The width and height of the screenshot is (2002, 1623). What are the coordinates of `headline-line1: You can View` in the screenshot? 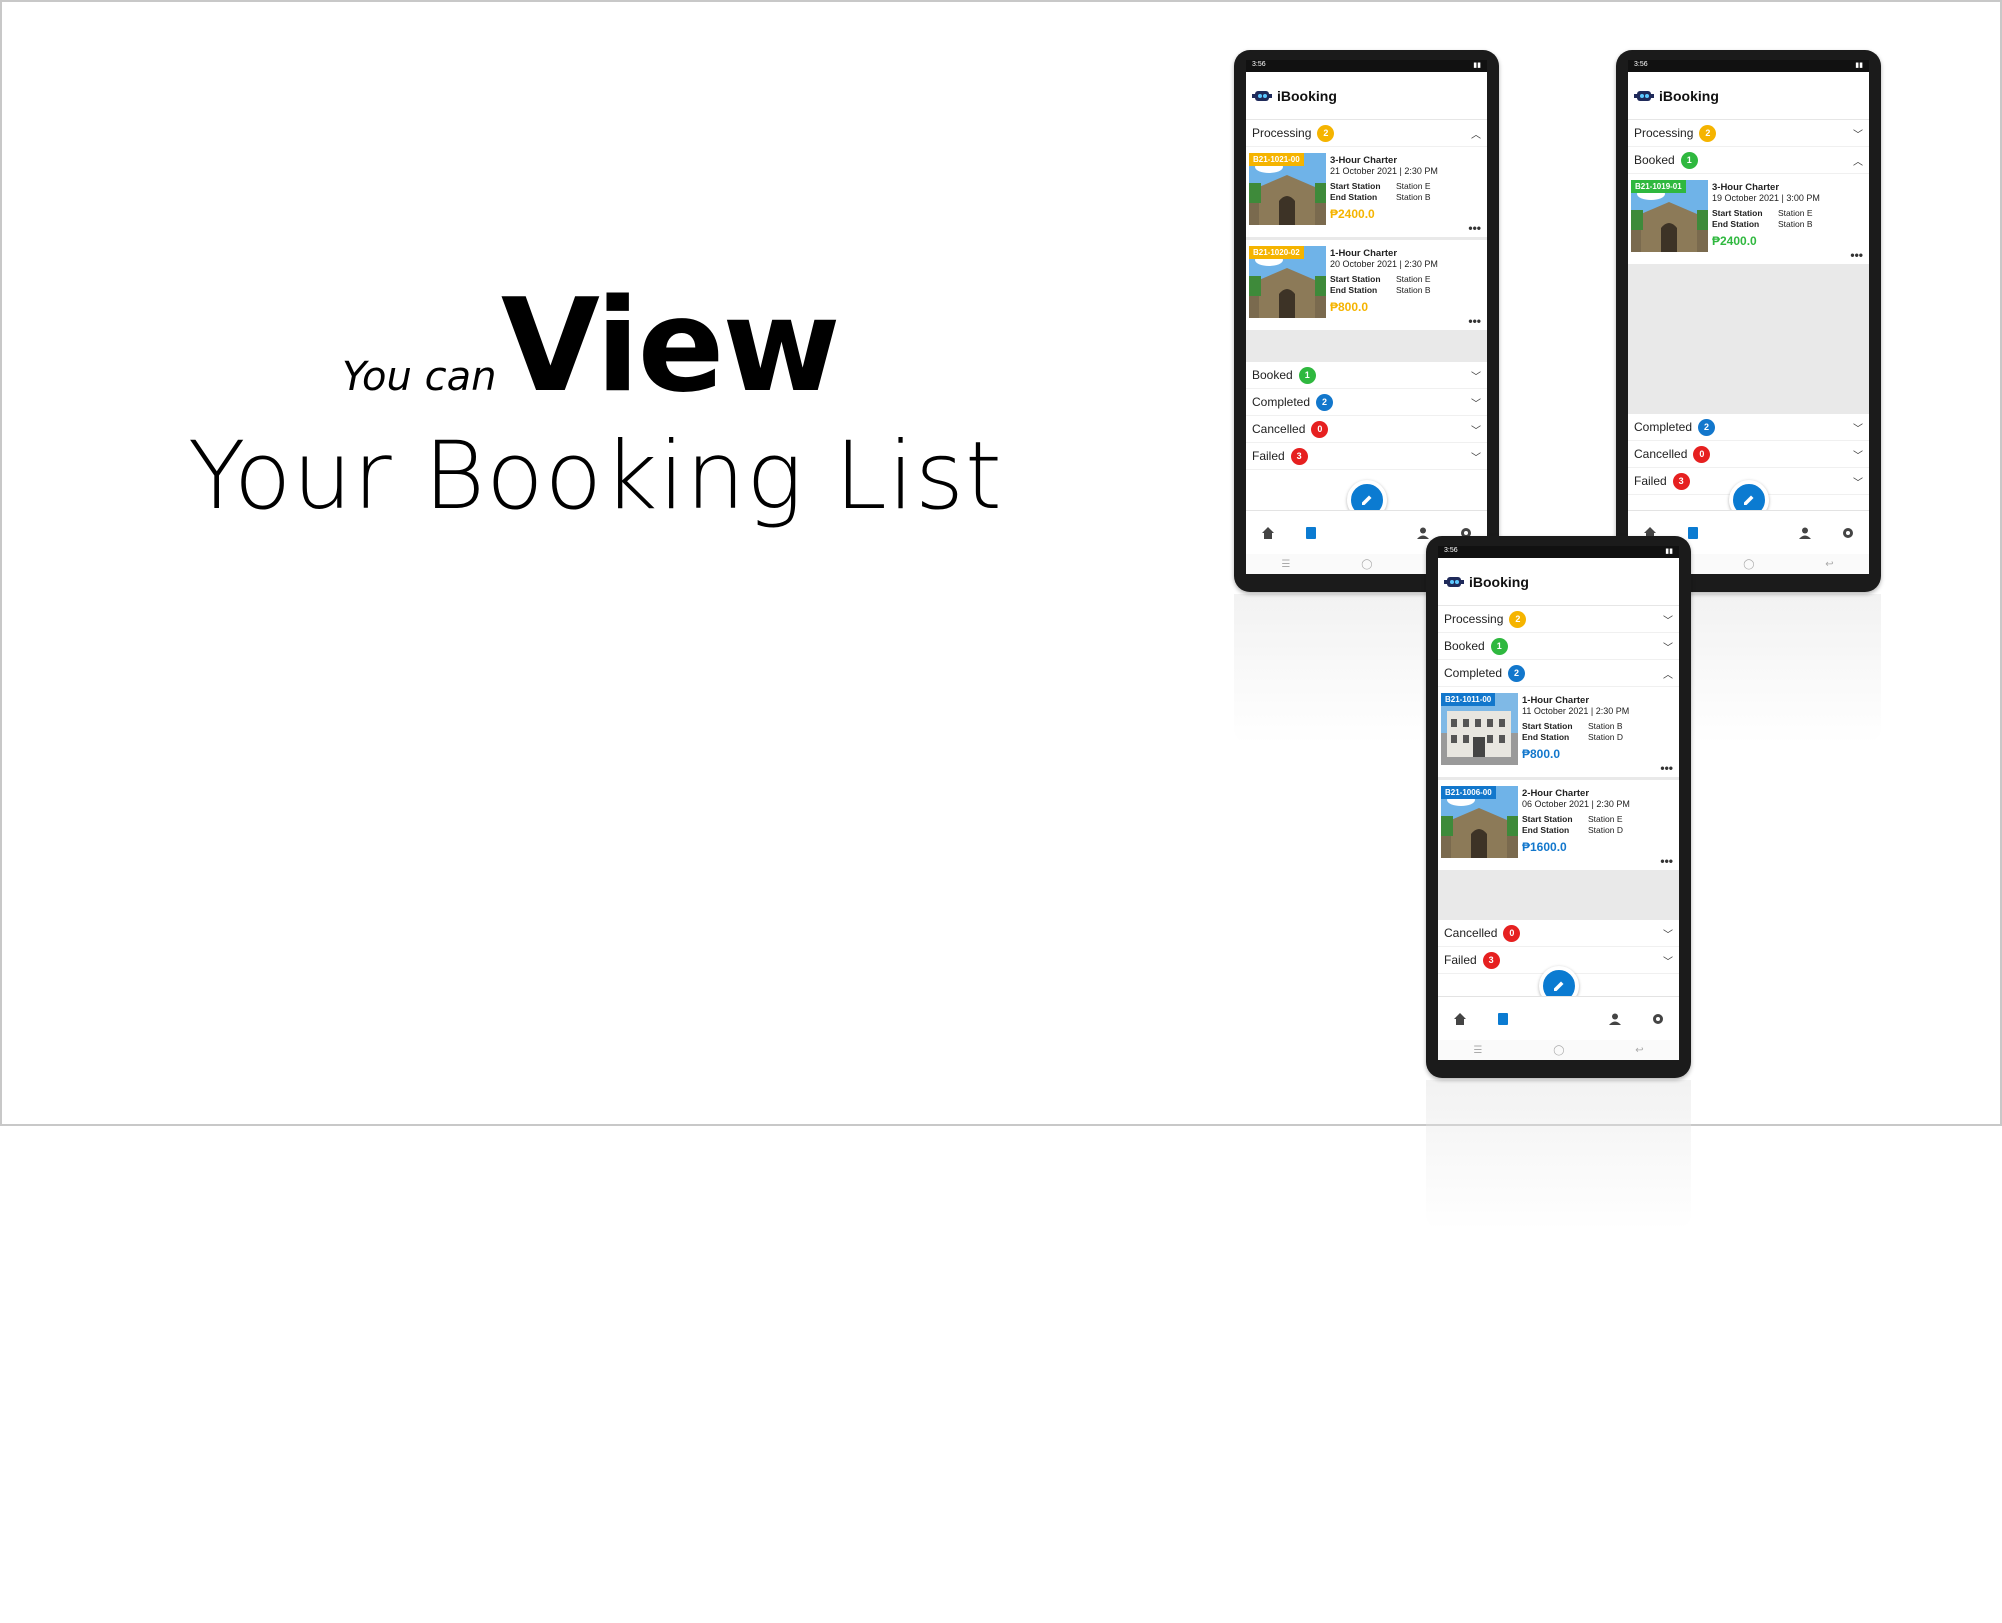 It's located at (591, 346).